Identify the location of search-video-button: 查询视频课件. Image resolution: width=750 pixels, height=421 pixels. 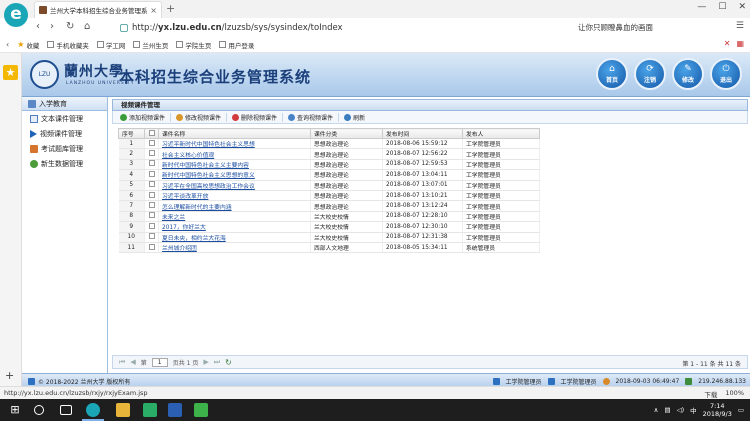
(310, 117).